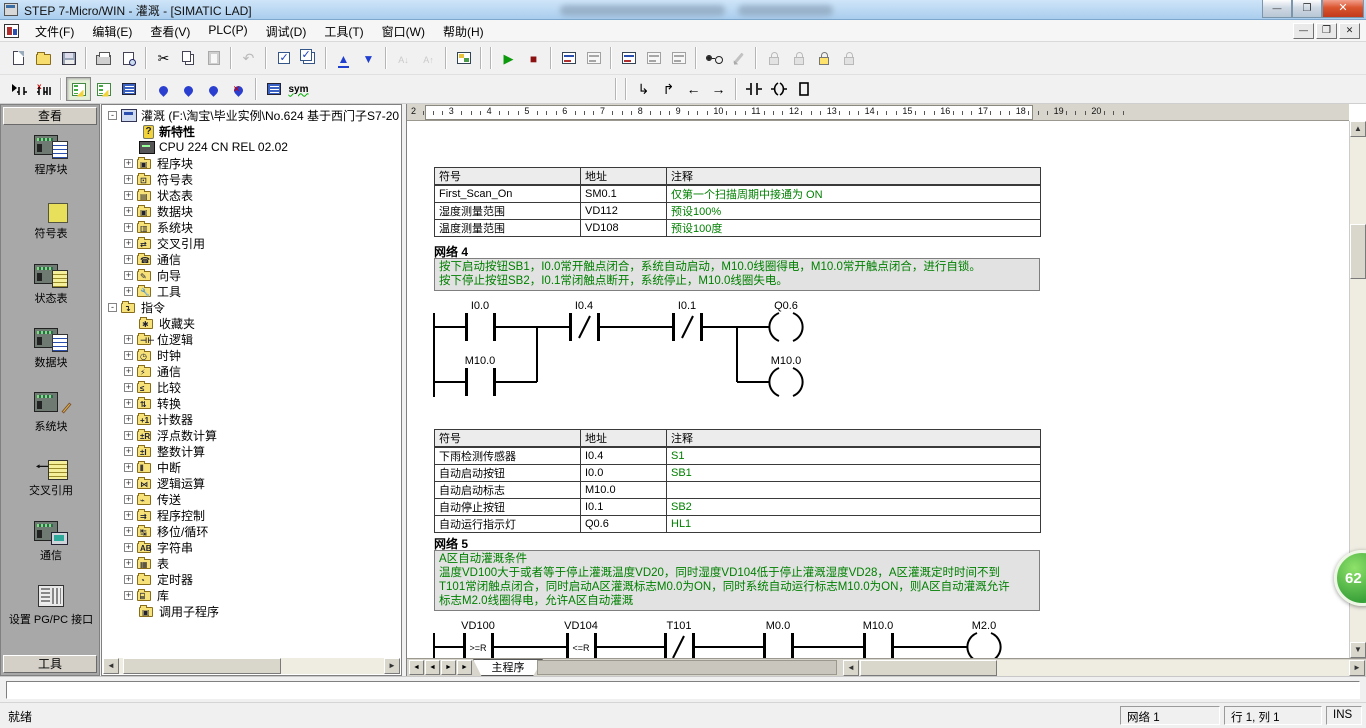 This screenshot has height=728, width=1366. I want to click on table-row: 下雨检测传感器 I0.4 S1, so click(737, 455).